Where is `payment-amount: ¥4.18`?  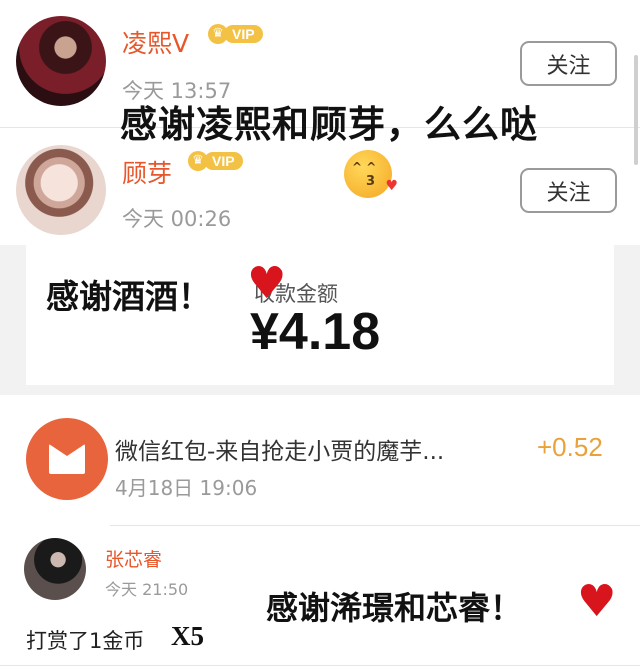
payment-amount: ¥4.18 is located at coordinates (315, 332).